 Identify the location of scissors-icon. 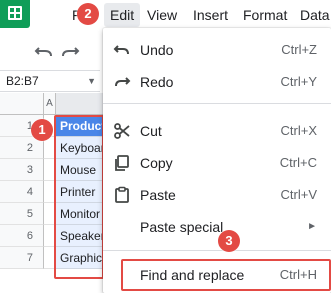
(122, 131).